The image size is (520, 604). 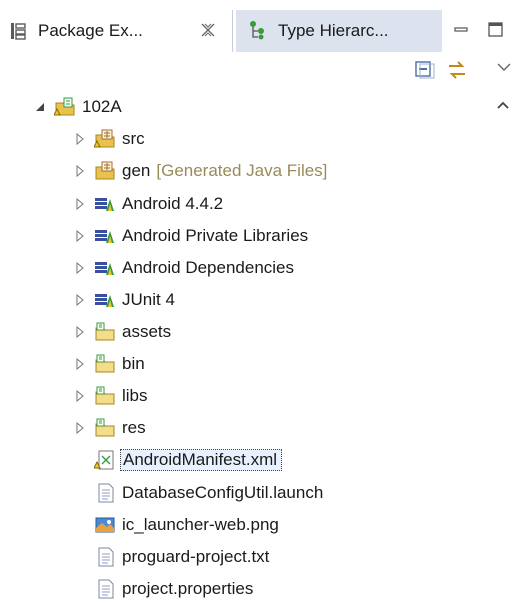 I want to click on tree-item-assets: assets, so click(x=121, y=332).